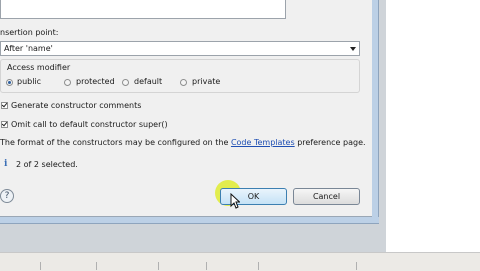 The width and height of the screenshot is (480, 271). Describe the element at coordinates (89, 124) in the screenshot. I see `omit-super-label: Omit call to default constructor super()` at that location.